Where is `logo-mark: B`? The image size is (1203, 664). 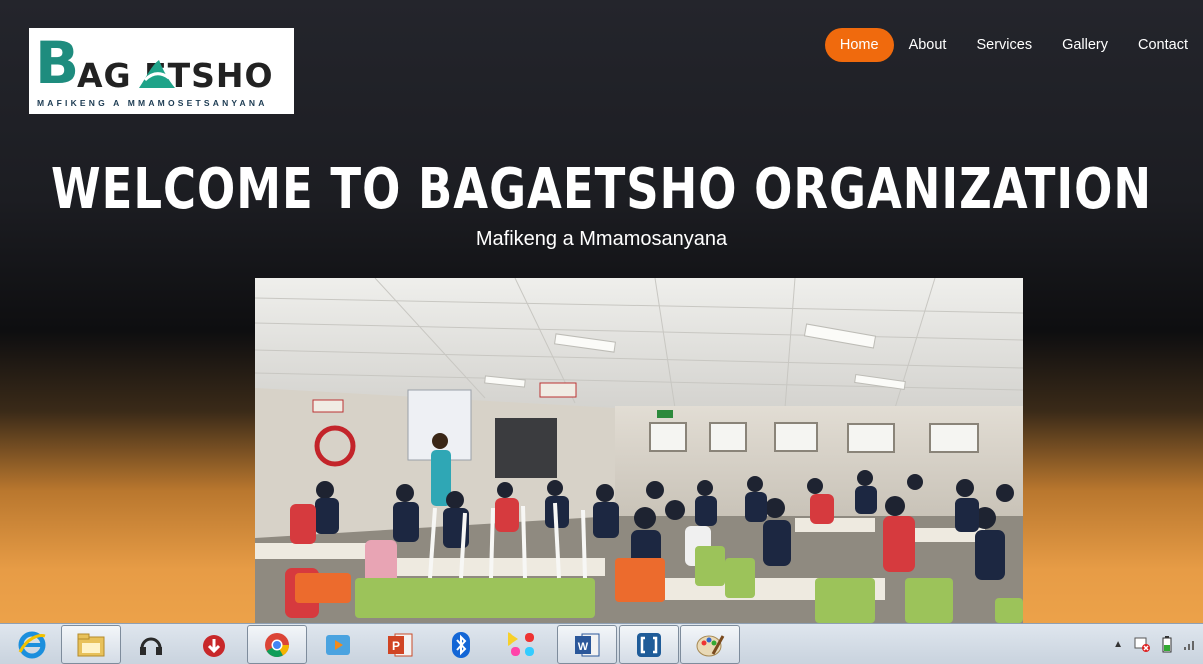 logo-mark: B is located at coordinates (57, 63).